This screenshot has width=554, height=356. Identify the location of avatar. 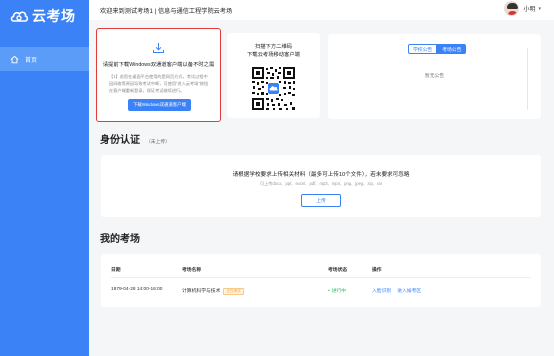
(512, 8).